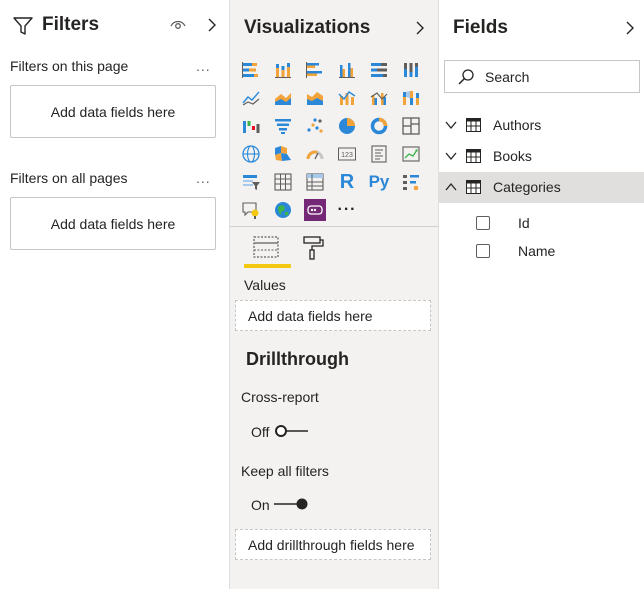 The width and height of the screenshot is (644, 589). I want to click on drillthrough-title: Drillthrough, so click(297, 359).